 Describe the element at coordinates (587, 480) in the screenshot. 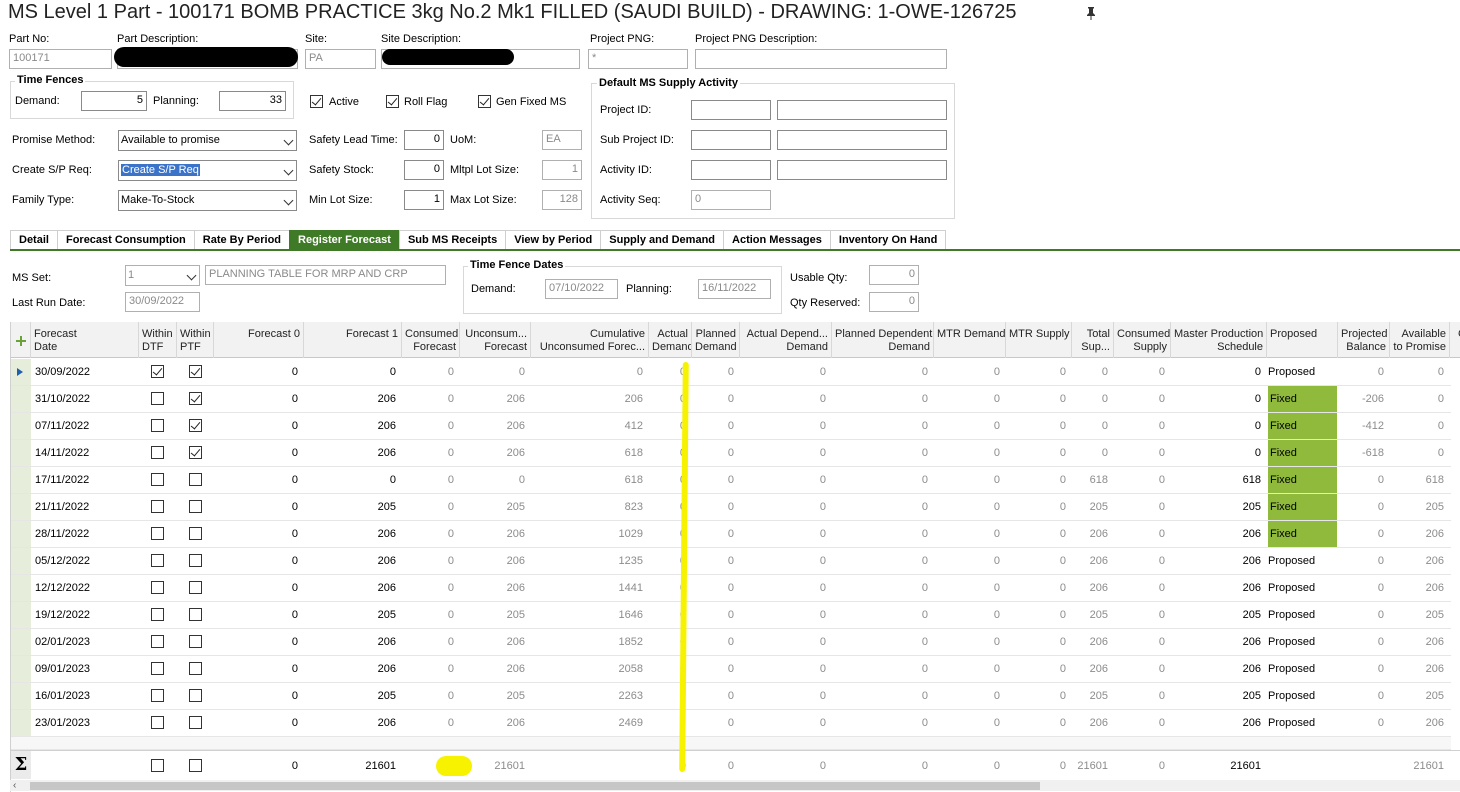

I see `cuf-cell: 618` at that location.